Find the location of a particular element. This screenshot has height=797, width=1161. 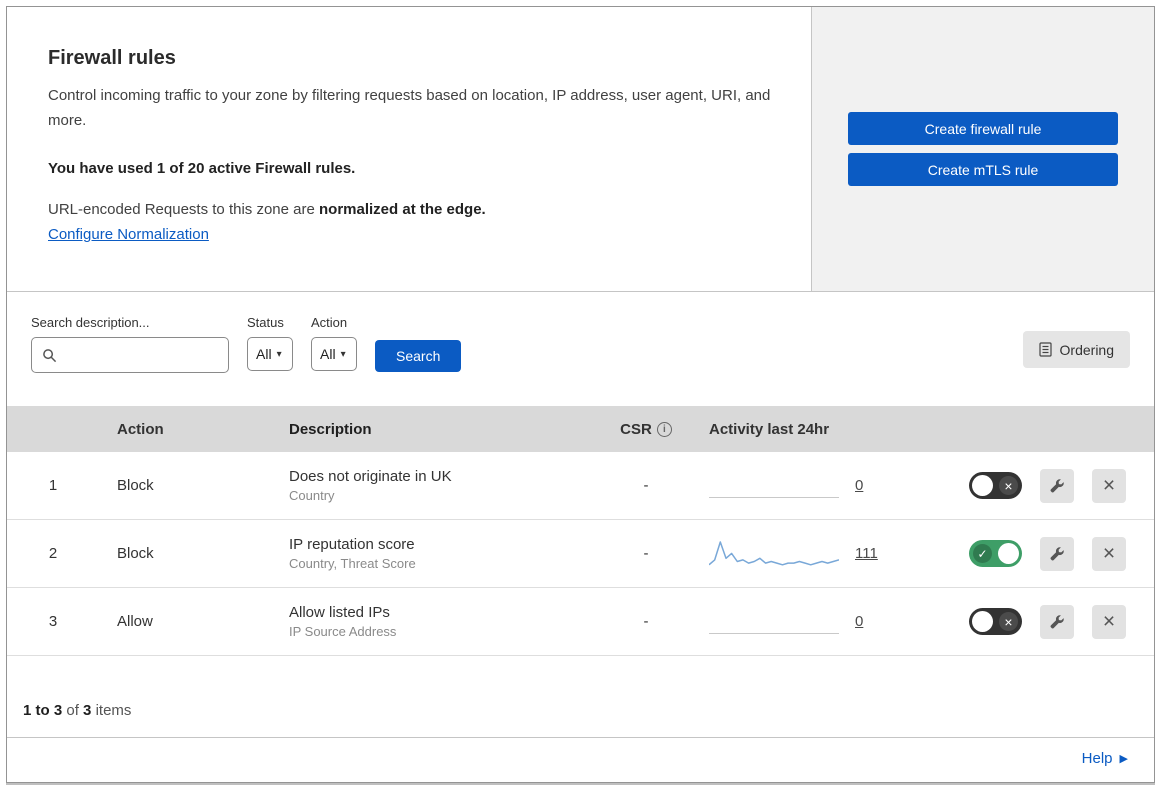

status-dropdown: All ▾ is located at coordinates (270, 354).